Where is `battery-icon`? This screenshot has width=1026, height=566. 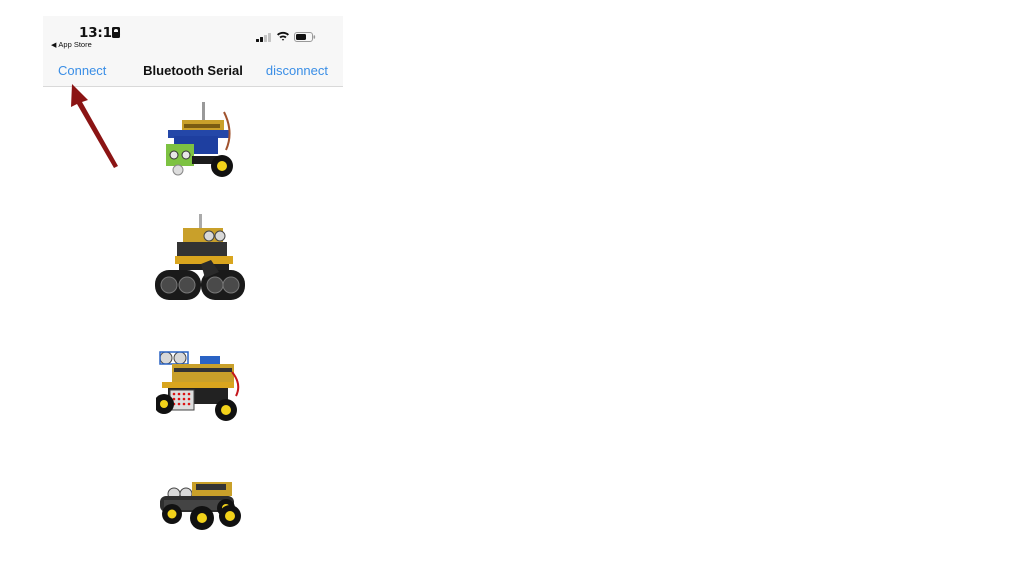
battery-icon is located at coordinates (305, 37).